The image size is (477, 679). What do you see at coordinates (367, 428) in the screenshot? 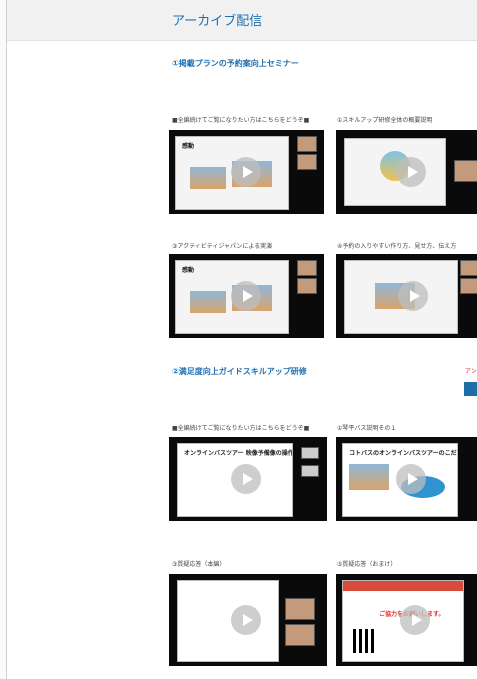
I see `video-caption: ①琴平バス説明その１` at bounding box center [367, 428].